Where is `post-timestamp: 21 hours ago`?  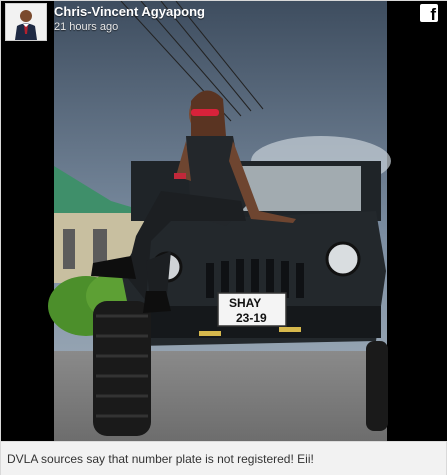 post-timestamp: 21 hours ago is located at coordinates (86, 27).